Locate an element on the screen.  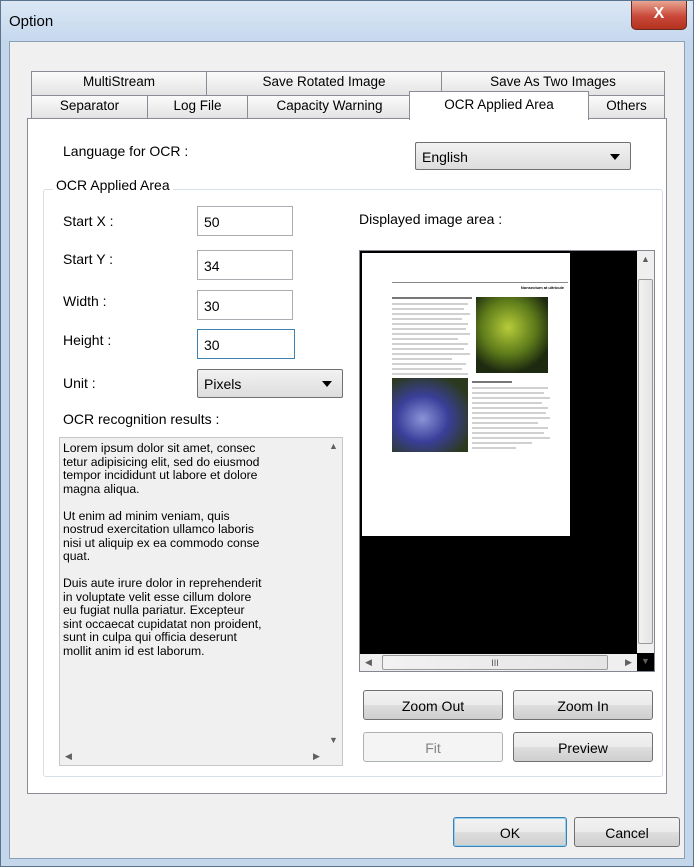
ocr-horizontal-scrollbar: ◀ ▶ is located at coordinates (192, 756).